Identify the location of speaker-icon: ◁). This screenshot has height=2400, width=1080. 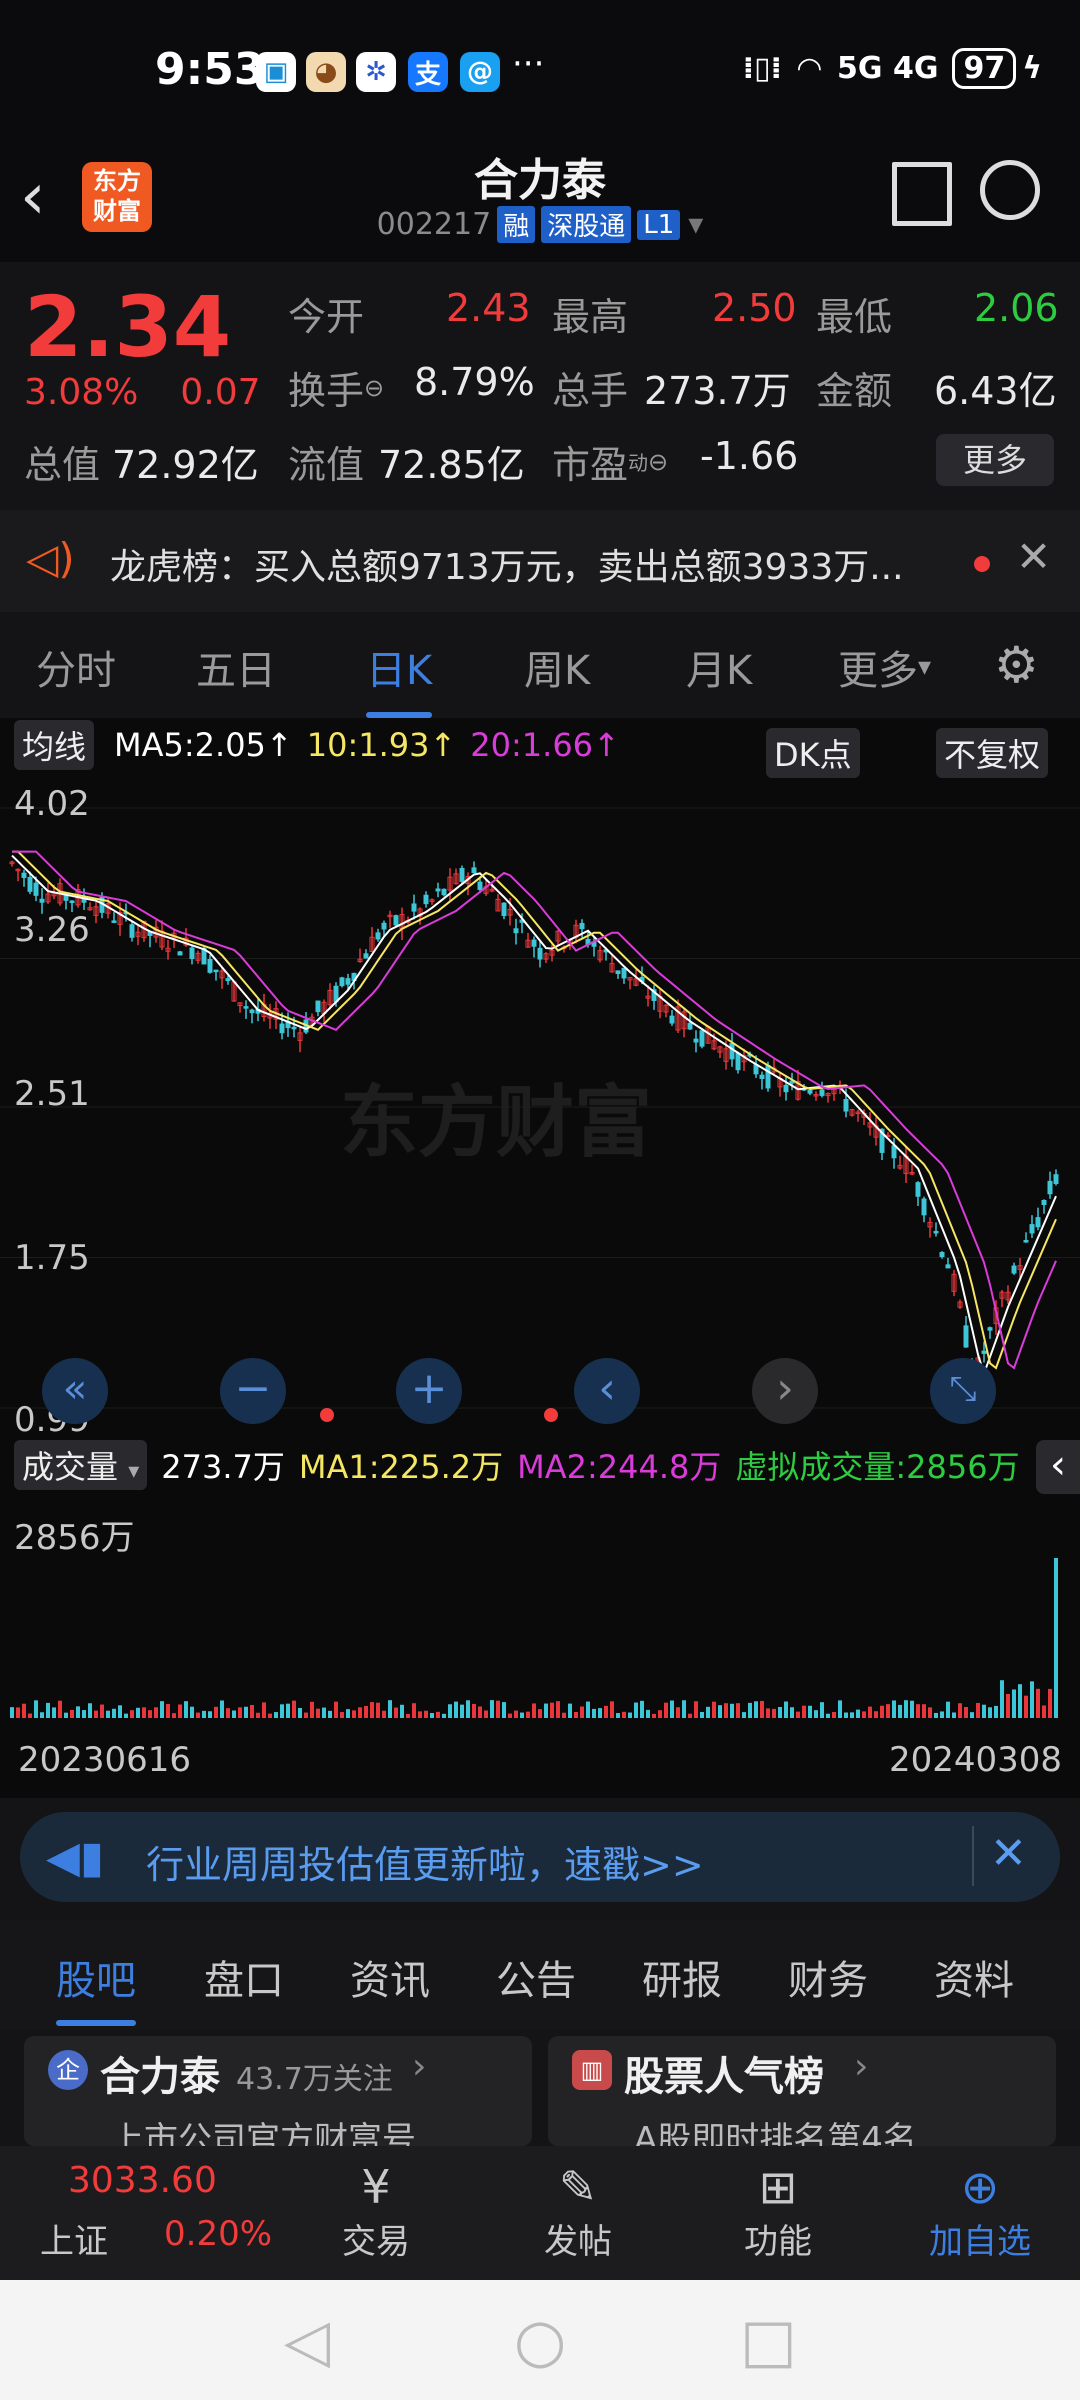
(50, 558).